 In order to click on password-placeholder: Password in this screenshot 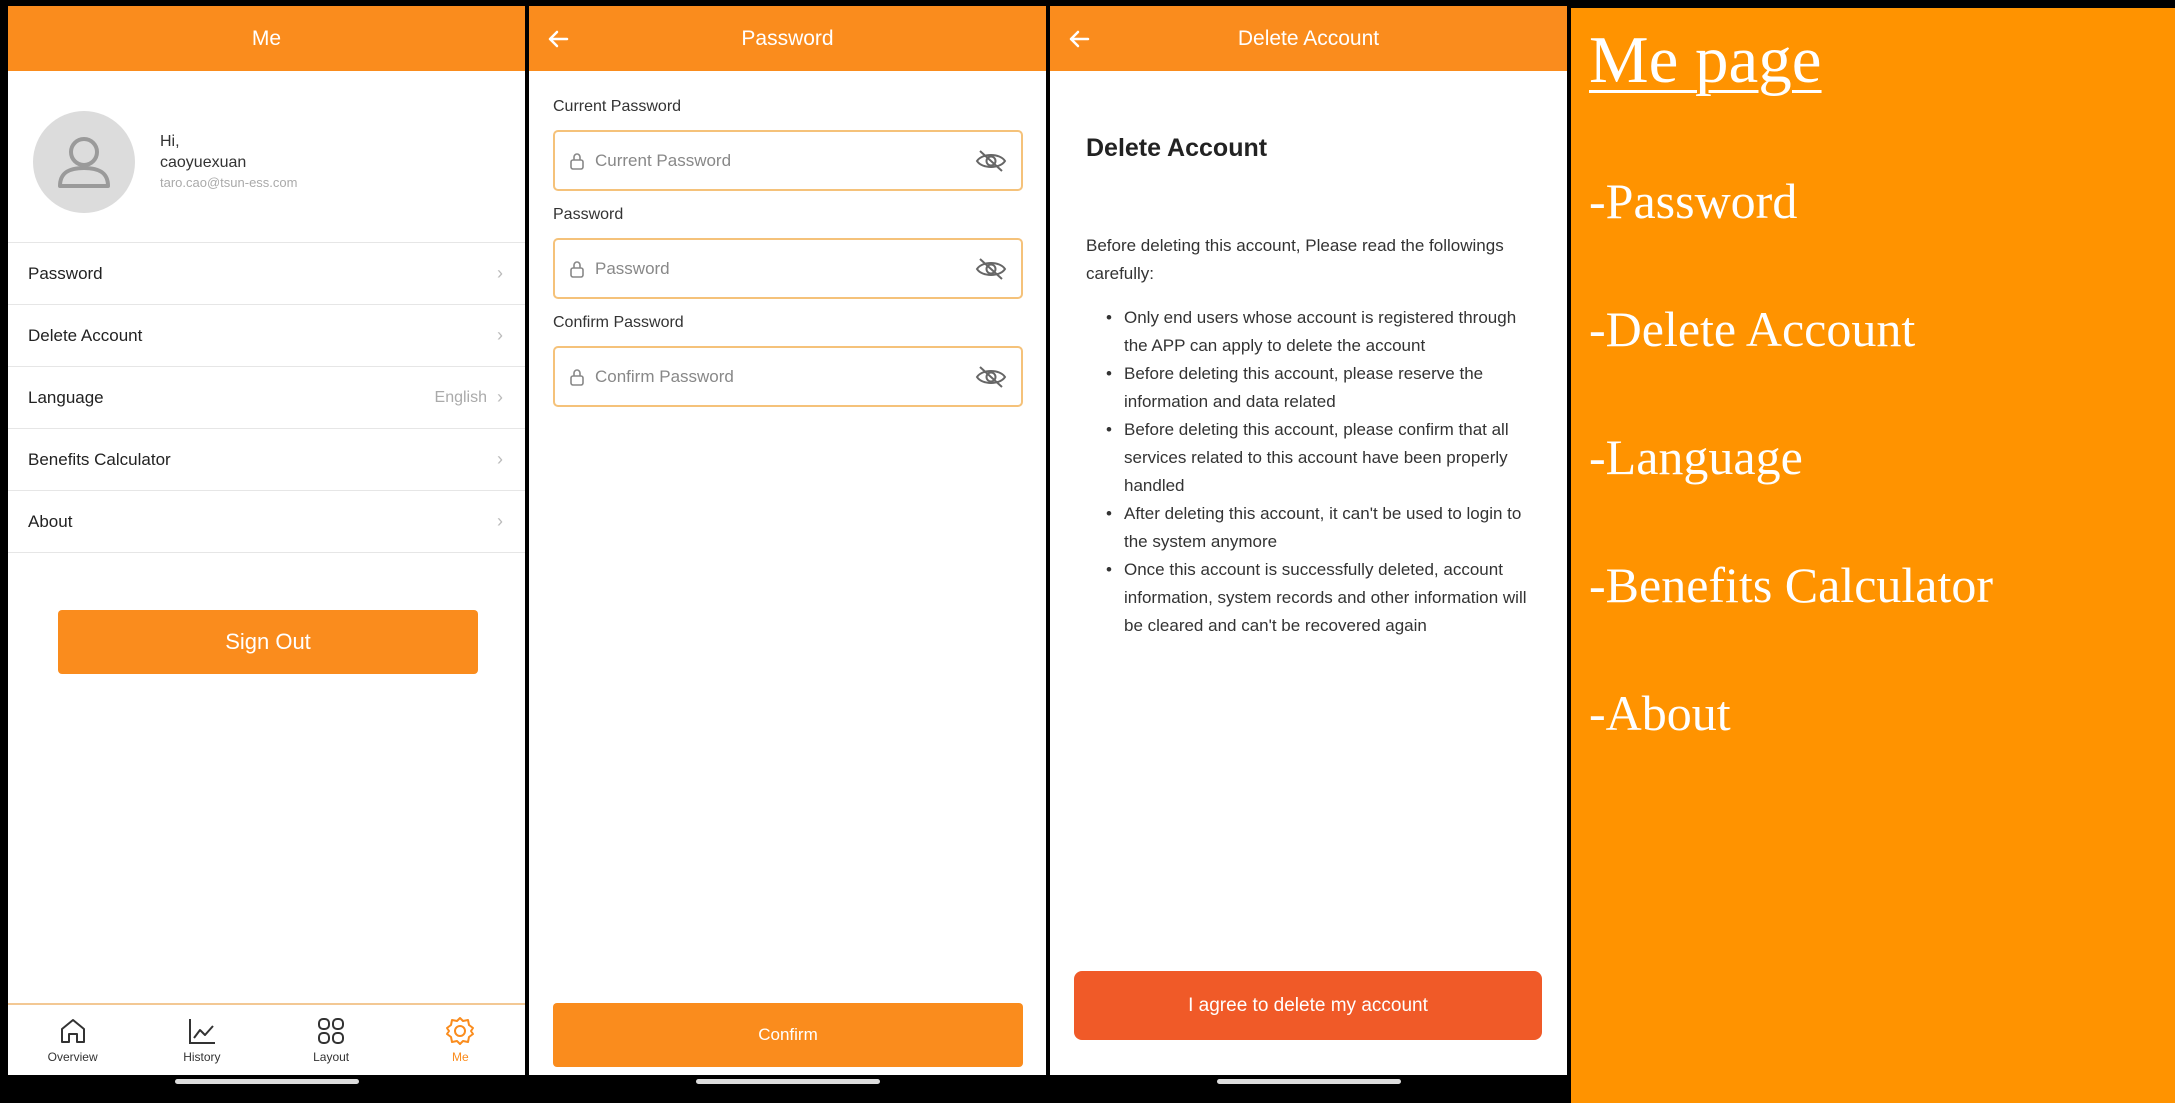, I will do `click(632, 268)`.